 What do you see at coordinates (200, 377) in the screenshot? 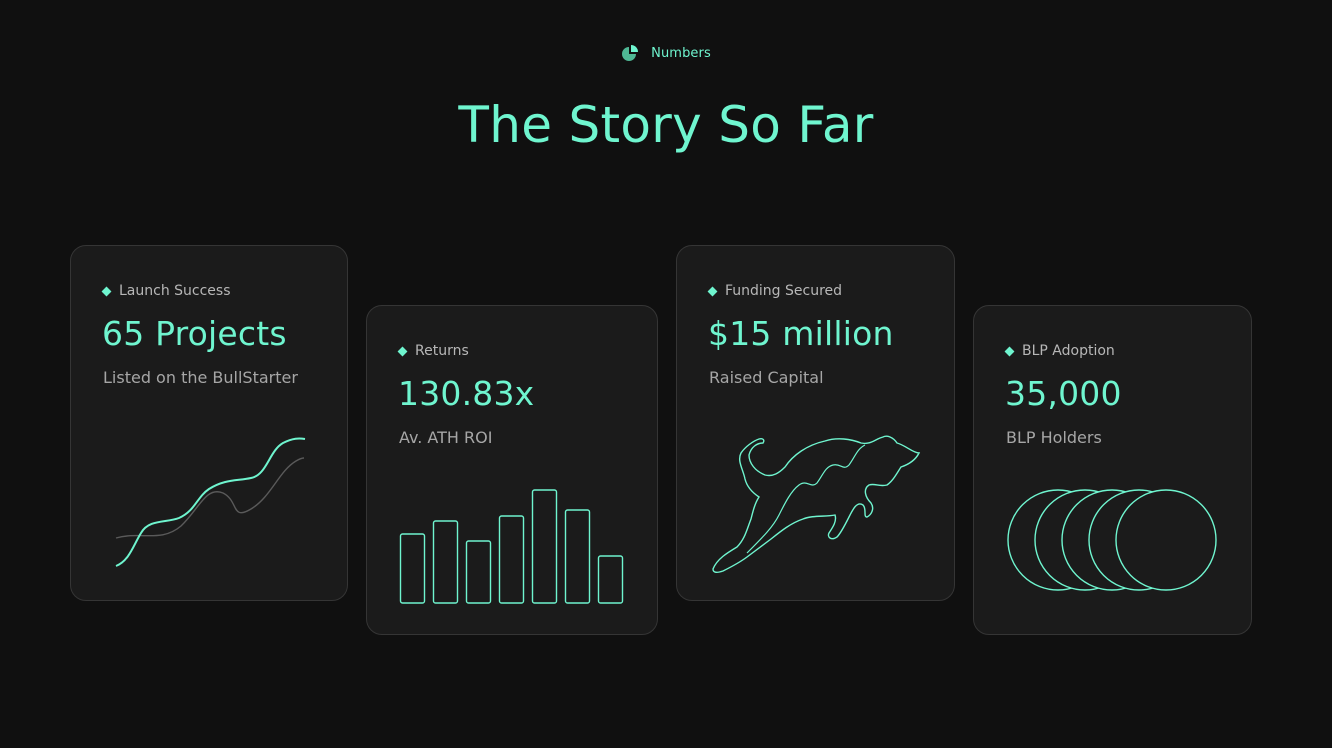
I see `card-subtitle: Listed on the BullStarter` at bounding box center [200, 377].